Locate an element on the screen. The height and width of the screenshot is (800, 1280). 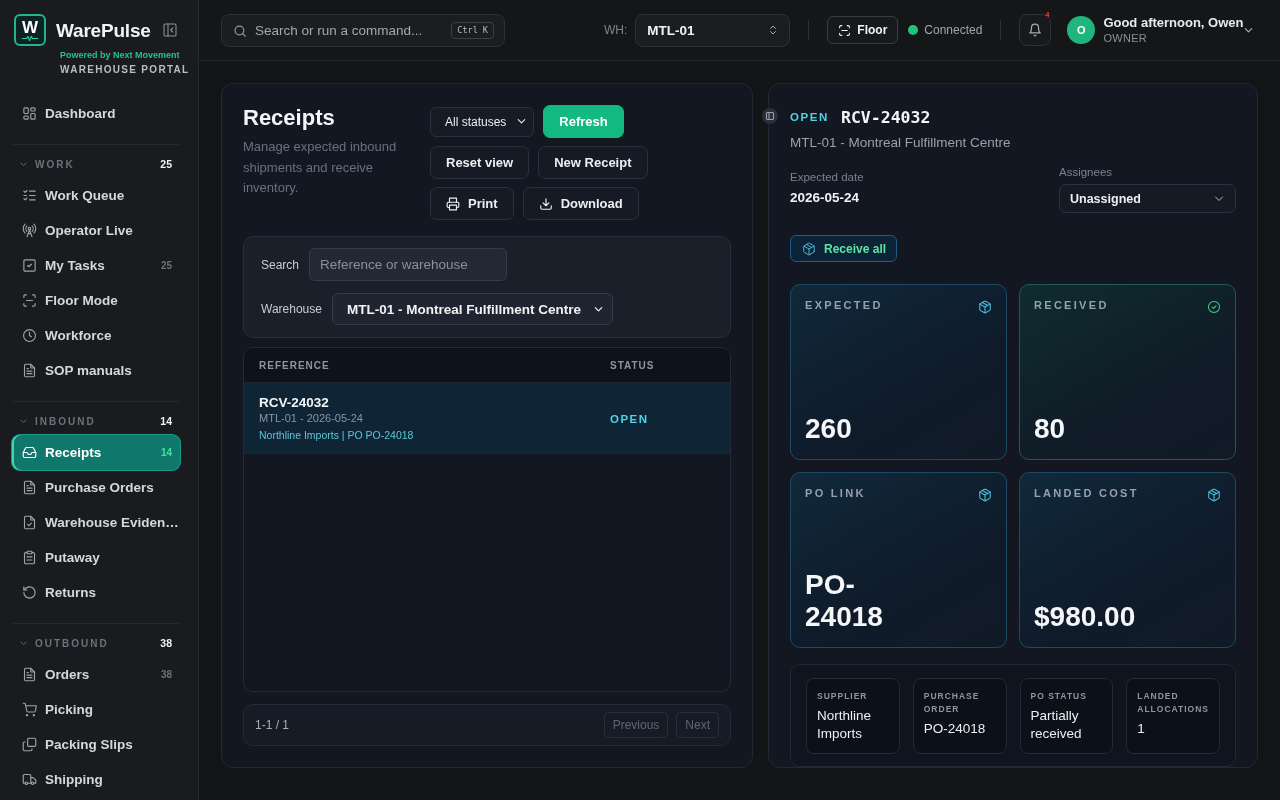
panel-toggle-icon is located at coordinates (770, 116).